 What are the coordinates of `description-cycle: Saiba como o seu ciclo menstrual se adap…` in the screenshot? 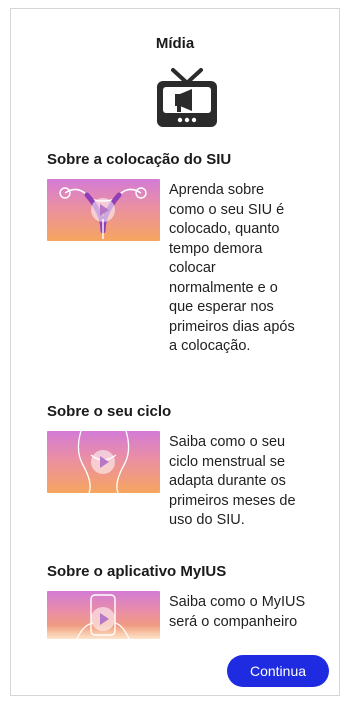 It's located at (232, 481).